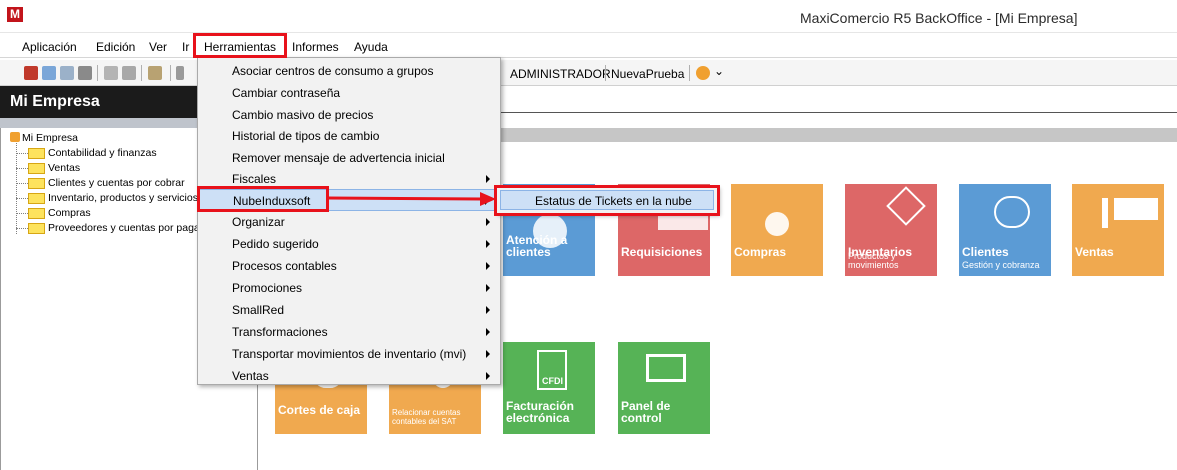  What do you see at coordinates (125, 228) in the screenshot?
I see `tree-item-proveedores: Proveedores y cuentas por pagar` at bounding box center [125, 228].